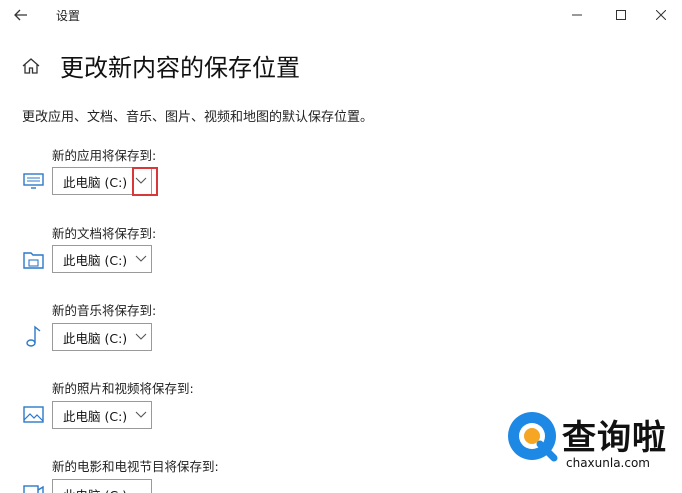  What do you see at coordinates (621, 15) in the screenshot?
I see `maximize-icon` at bounding box center [621, 15].